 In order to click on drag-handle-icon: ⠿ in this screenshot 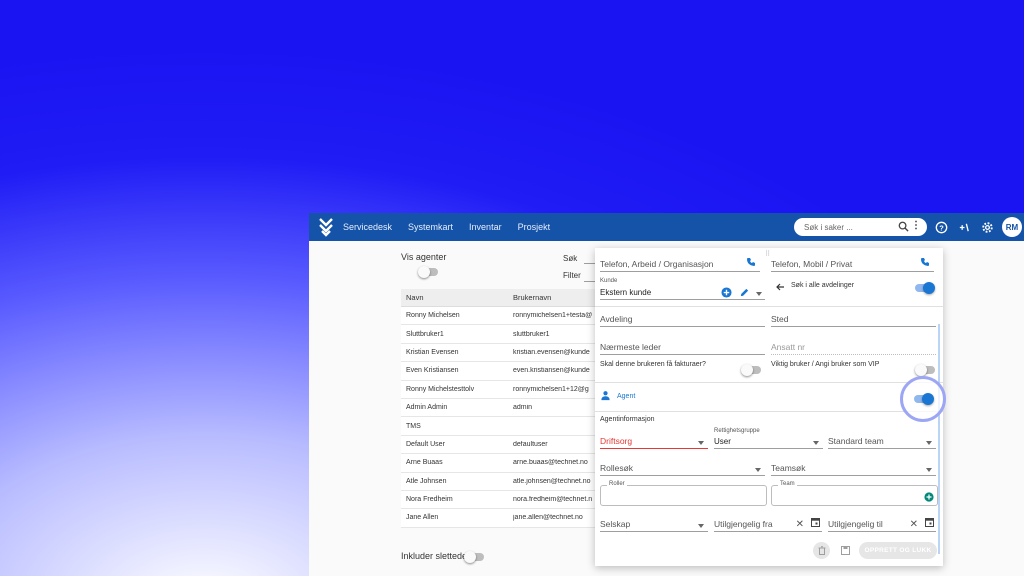, I will do `click(768, 254)`.